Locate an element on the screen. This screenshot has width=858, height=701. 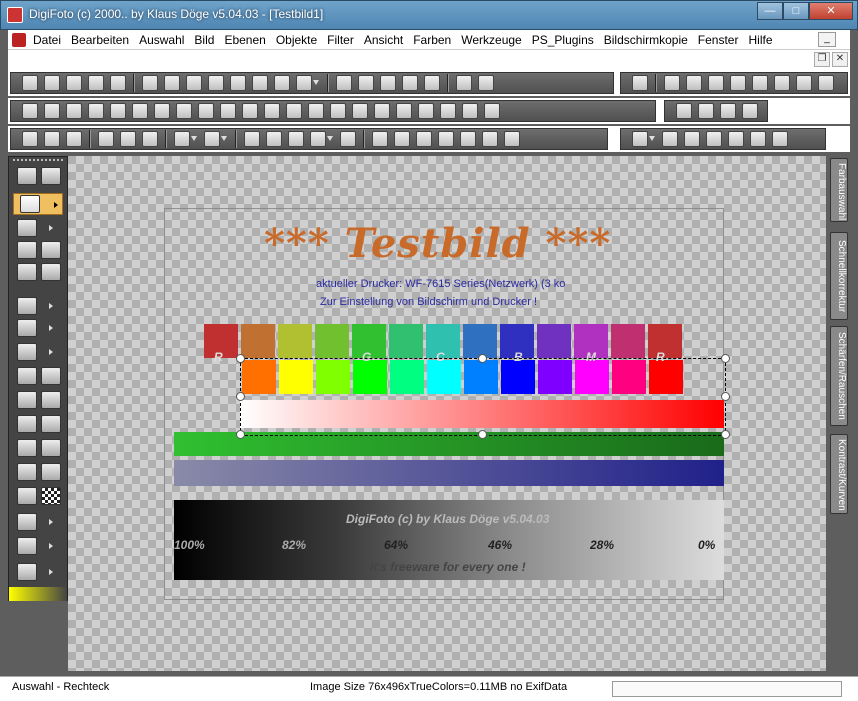
window3-icon is located at coordinates (760, 83).